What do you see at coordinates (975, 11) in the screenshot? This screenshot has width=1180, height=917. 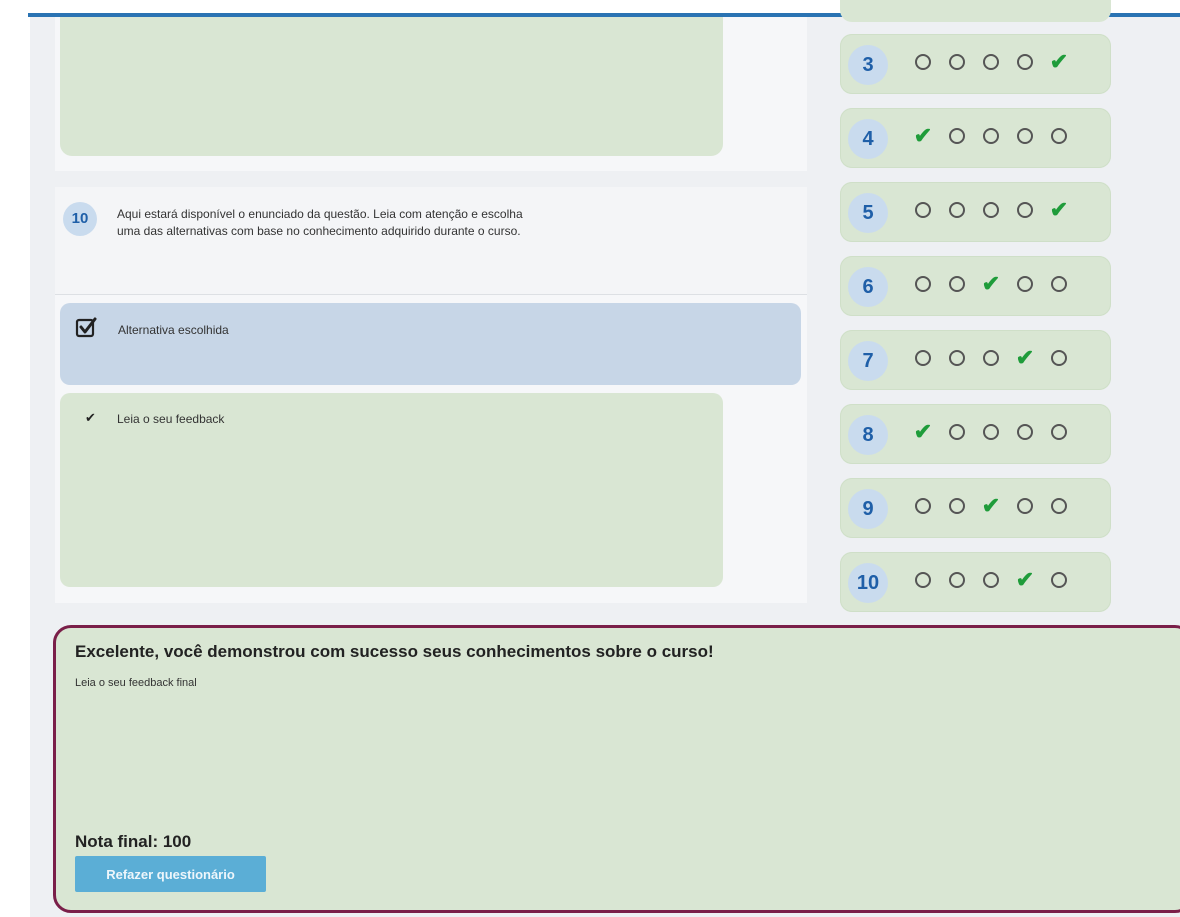 I see `score-row-fragment` at bounding box center [975, 11].